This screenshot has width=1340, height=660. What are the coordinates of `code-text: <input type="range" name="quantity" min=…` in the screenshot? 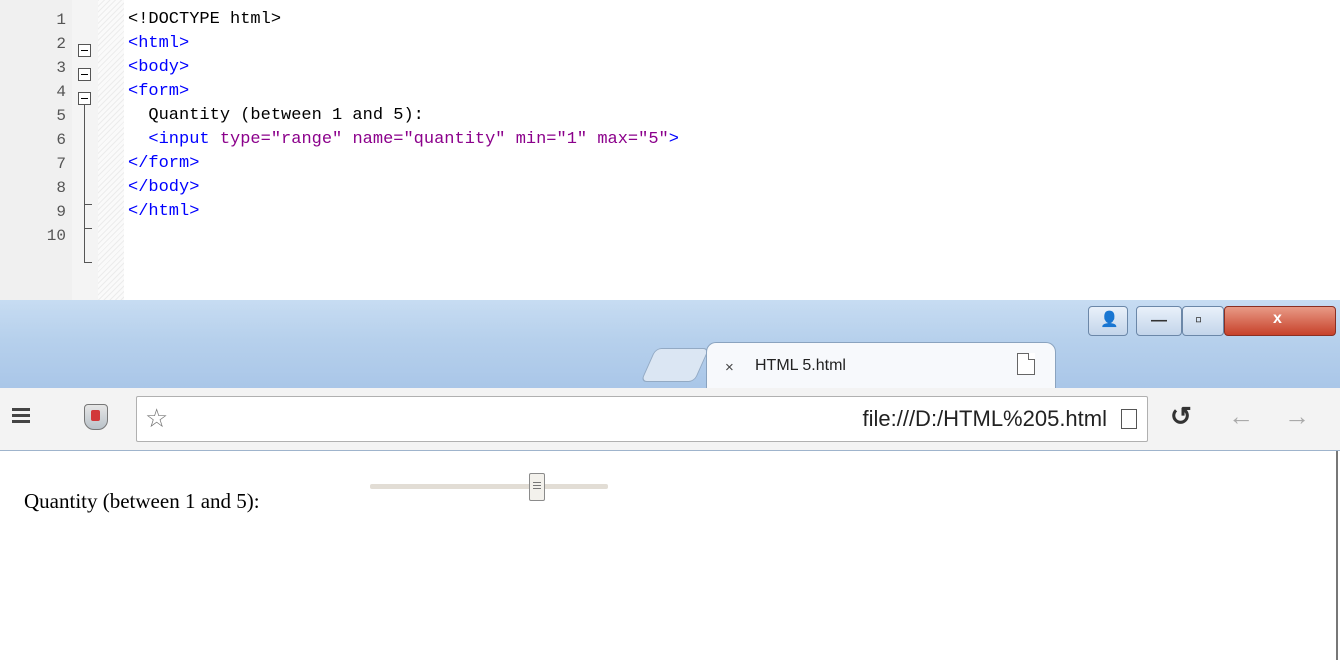 It's located at (403, 140).